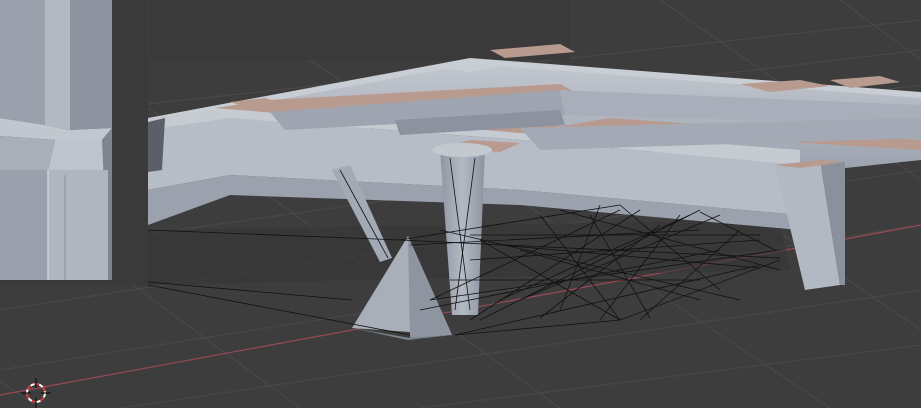 The width and height of the screenshot is (921, 408). Describe the element at coordinates (74, 142) in the screenshot. I see `left-block-mesh` at that location.